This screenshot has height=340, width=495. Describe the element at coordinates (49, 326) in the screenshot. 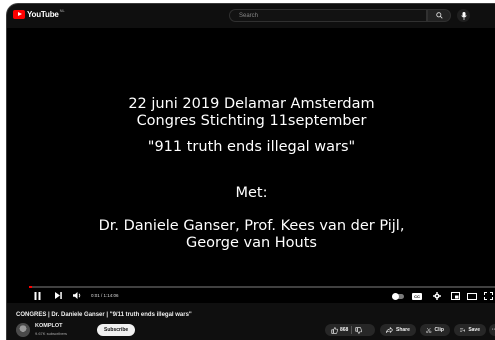

I see `channel-name: KOMPLOT` at that location.